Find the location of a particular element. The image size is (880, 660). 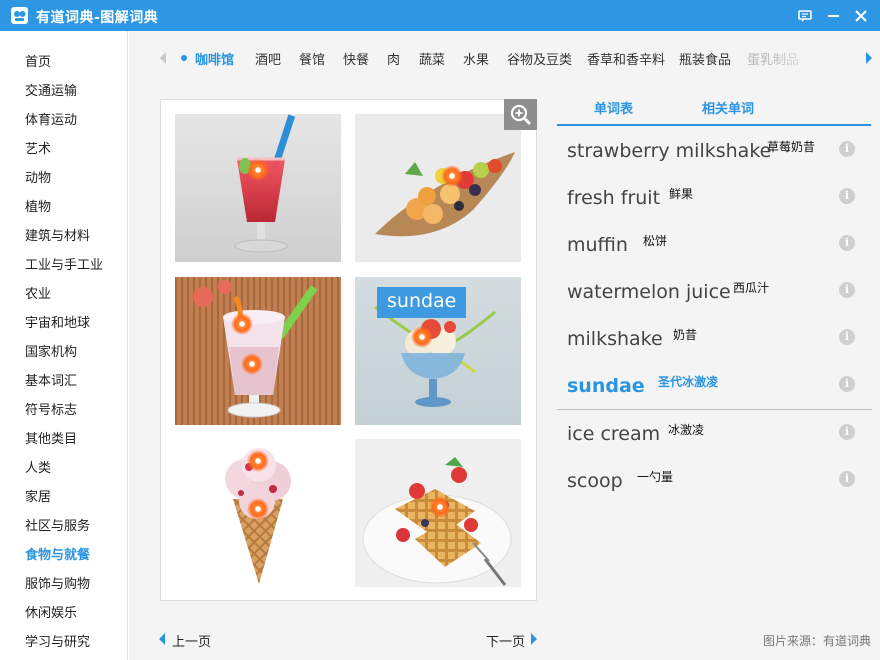

sidebar-item-plants: 植物 is located at coordinates (38, 205).